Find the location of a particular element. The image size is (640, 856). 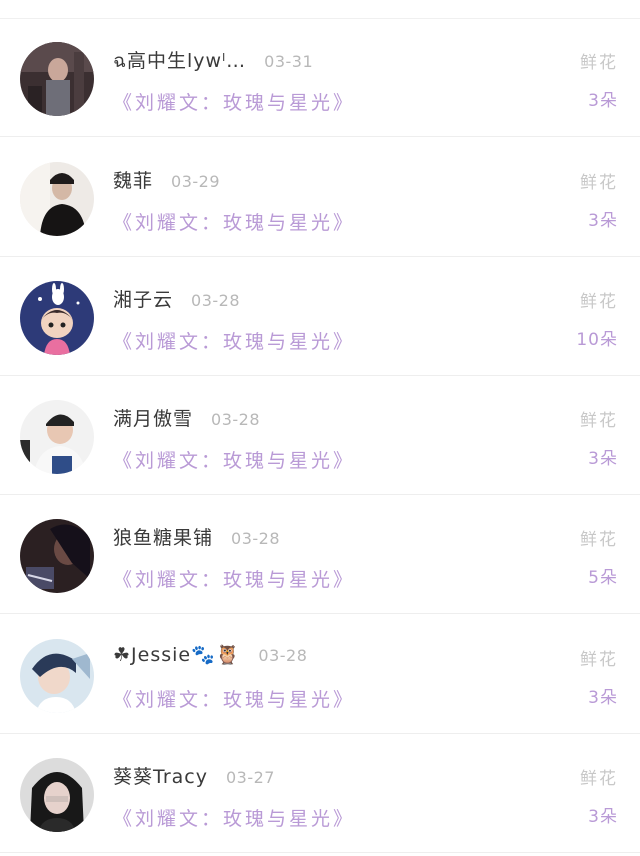

user-name: 满月傲雪 03-28 is located at coordinates (187, 419).